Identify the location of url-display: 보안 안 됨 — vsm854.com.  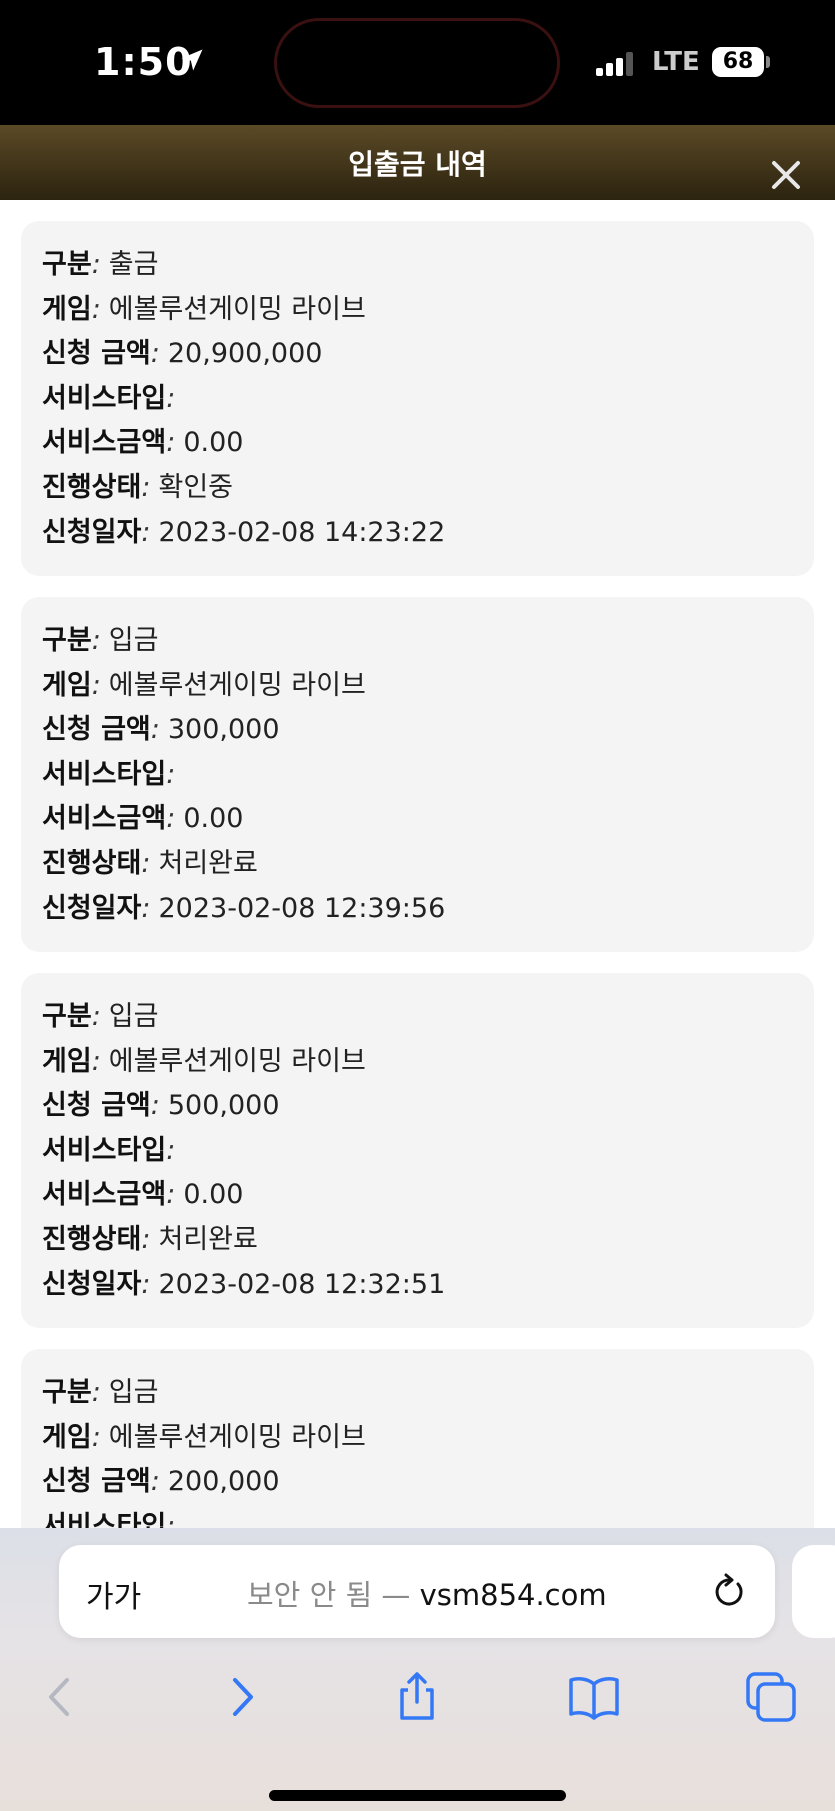
(427, 1593).